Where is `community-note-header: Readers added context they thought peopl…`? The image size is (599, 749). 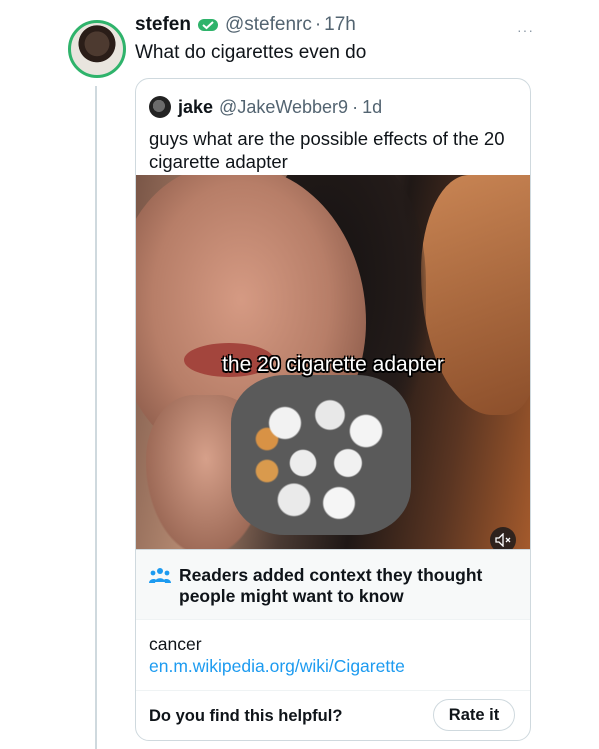 community-note-header: Readers added context they thought peopl… is located at coordinates (333, 585).